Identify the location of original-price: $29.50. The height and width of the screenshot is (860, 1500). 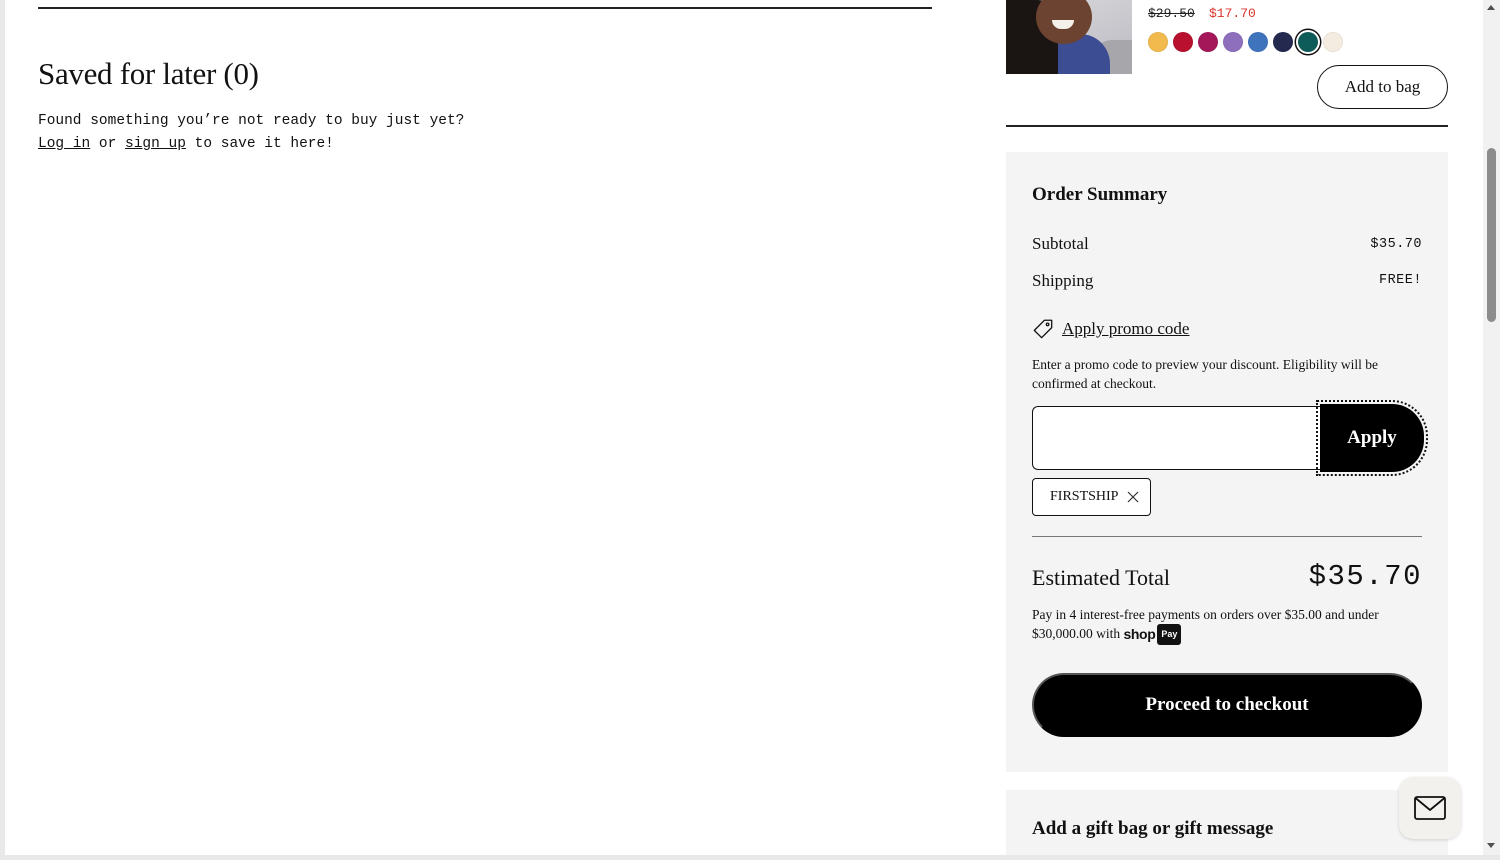
(1171, 13).